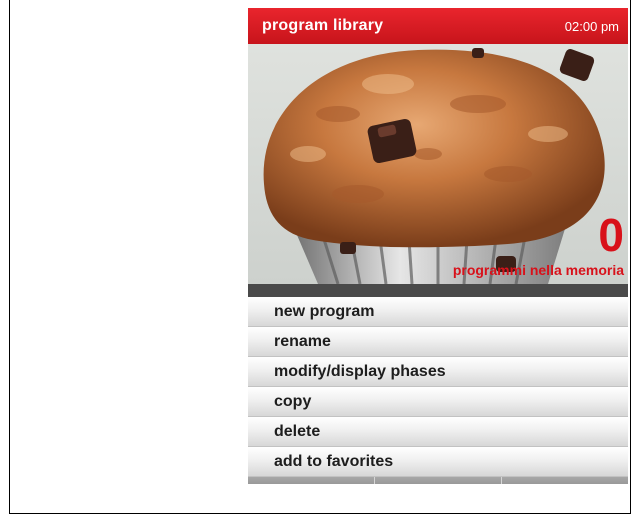 This screenshot has width=631, height=514. What do you see at coordinates (538, 270) in the screenshot?
I see `program-count-label: programmi nella memoria` at bounding box center [538, 270].